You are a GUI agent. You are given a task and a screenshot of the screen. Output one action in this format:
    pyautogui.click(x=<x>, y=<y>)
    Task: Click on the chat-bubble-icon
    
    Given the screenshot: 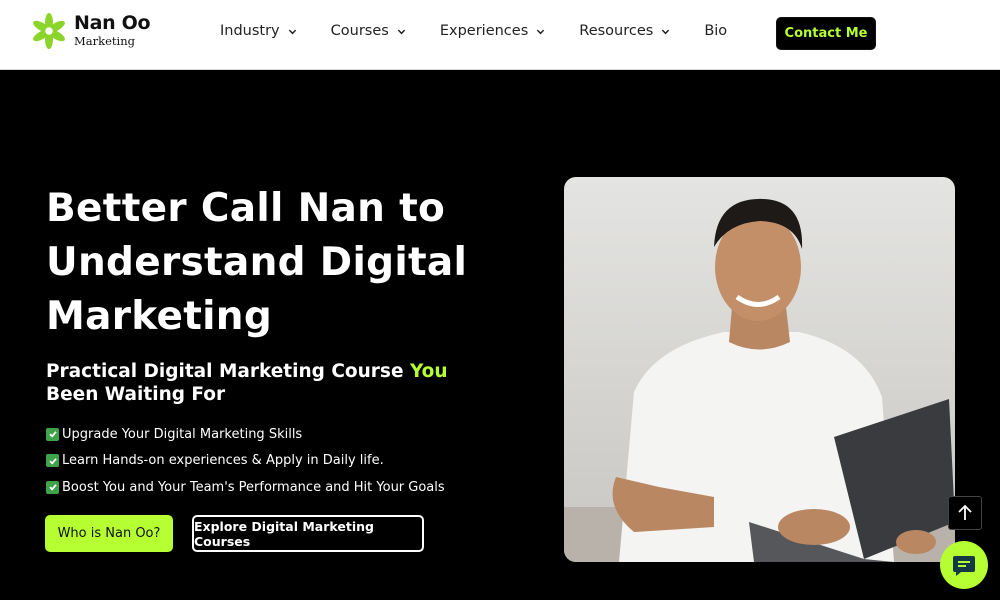 What is the action you would take?
    pyautogui.click(x=964, y=566)
    